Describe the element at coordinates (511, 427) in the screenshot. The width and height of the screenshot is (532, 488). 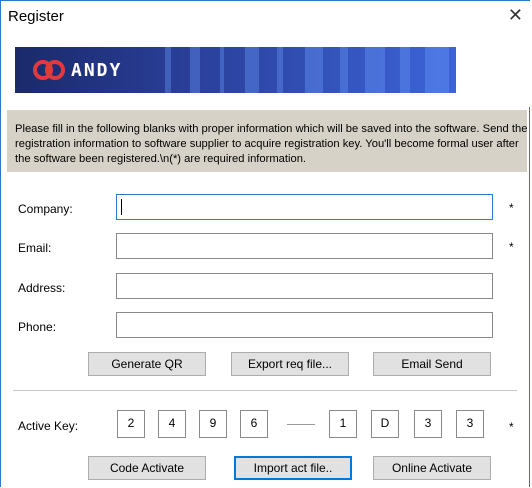
I see `key-required-mark: *` at that location.